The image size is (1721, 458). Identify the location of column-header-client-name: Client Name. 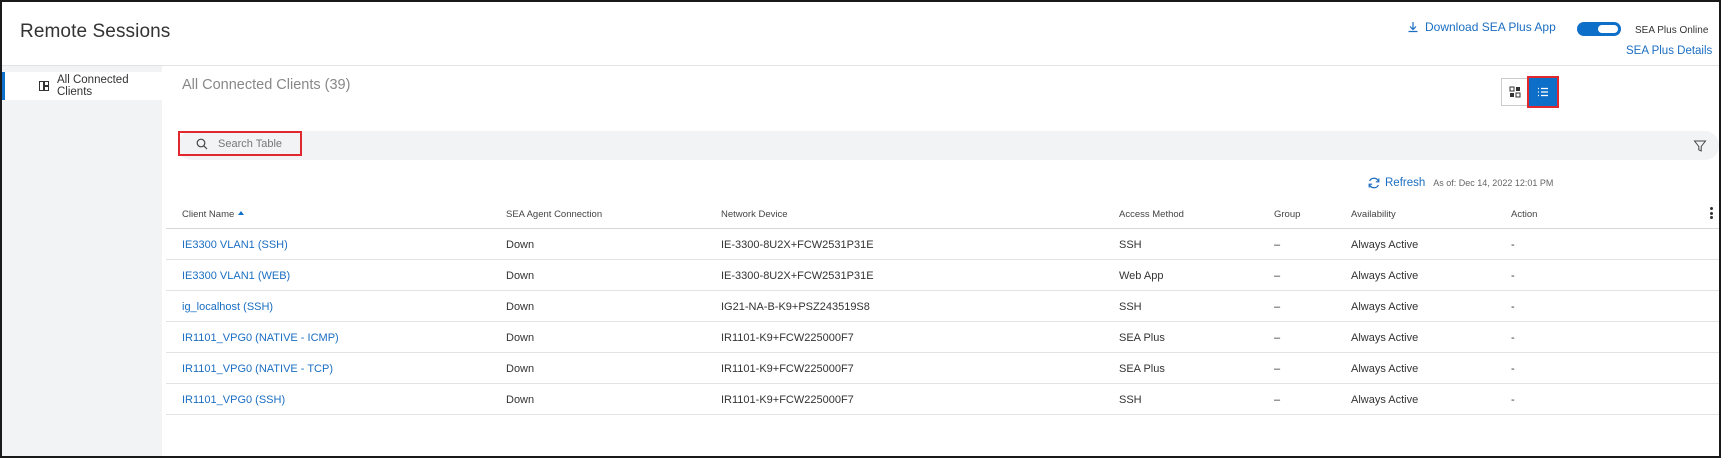
(213, 214).